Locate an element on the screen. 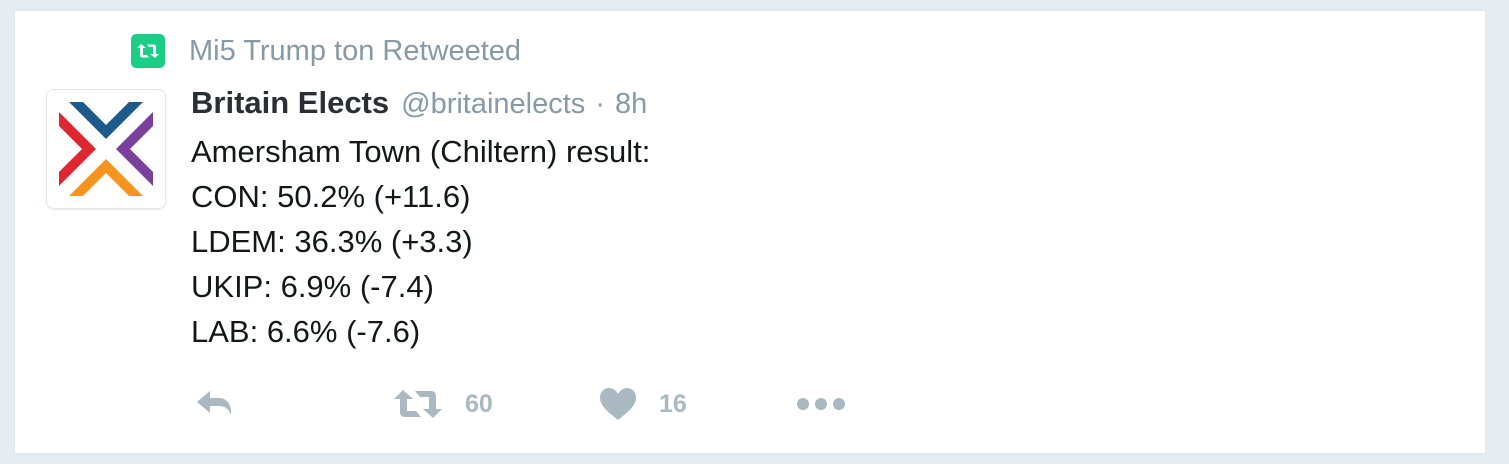 The width and height of the screenshot is (1509, 464). reply-icon is located at coordinates (214, 403).